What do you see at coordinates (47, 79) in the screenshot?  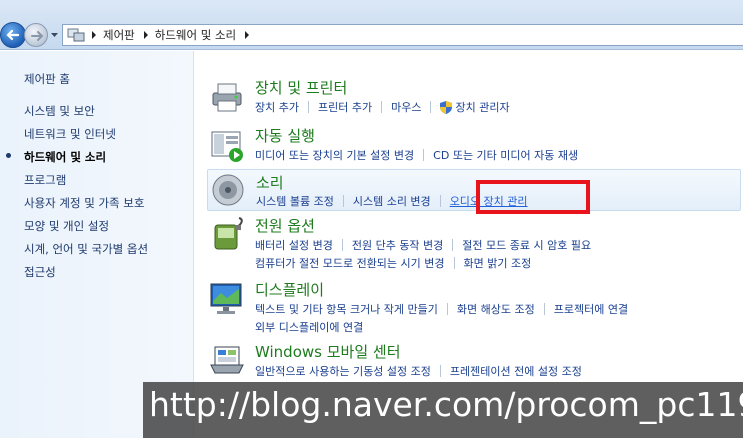 I see `control-panel-home-link: 제어판 홈` at bounding box center [47, 79].